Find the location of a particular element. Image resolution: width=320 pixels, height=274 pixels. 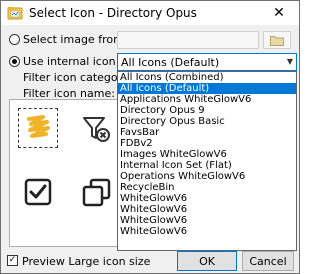

select-image-radio is located at coordinates (14, 39).